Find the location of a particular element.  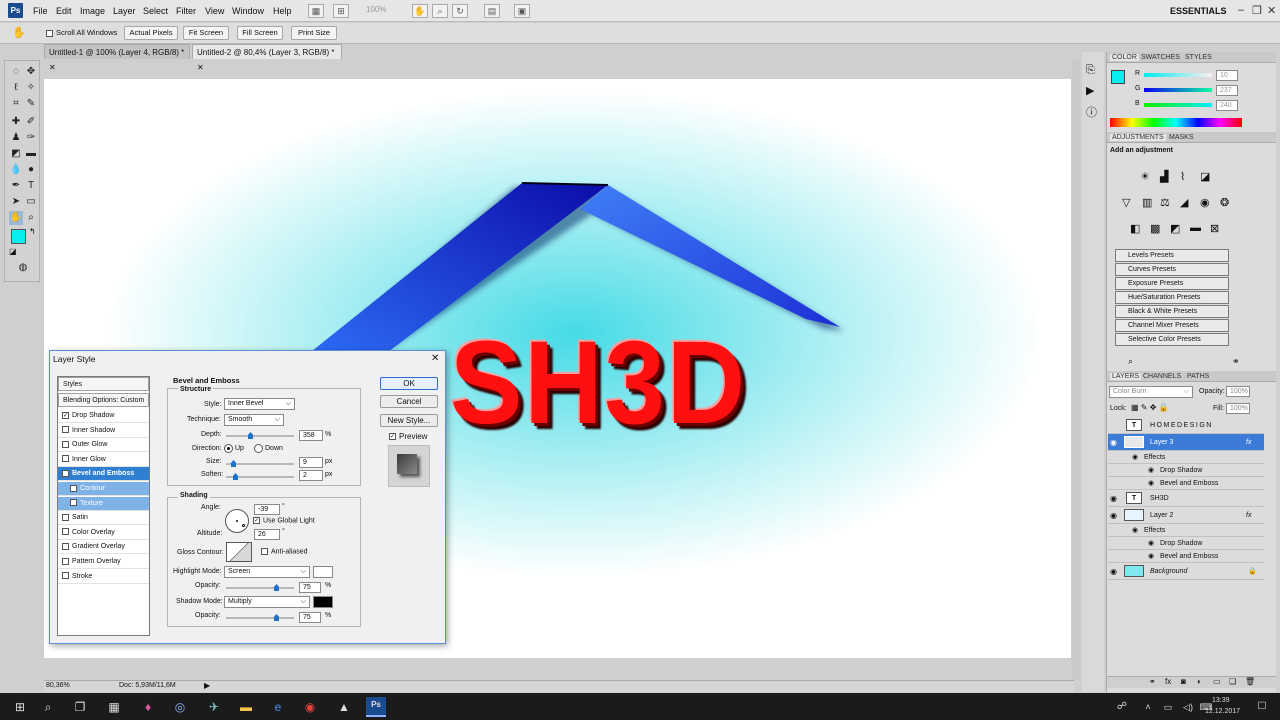

style-list-item-gradient-overlay: Gradient Overlay is located at coordinates (103, 547).